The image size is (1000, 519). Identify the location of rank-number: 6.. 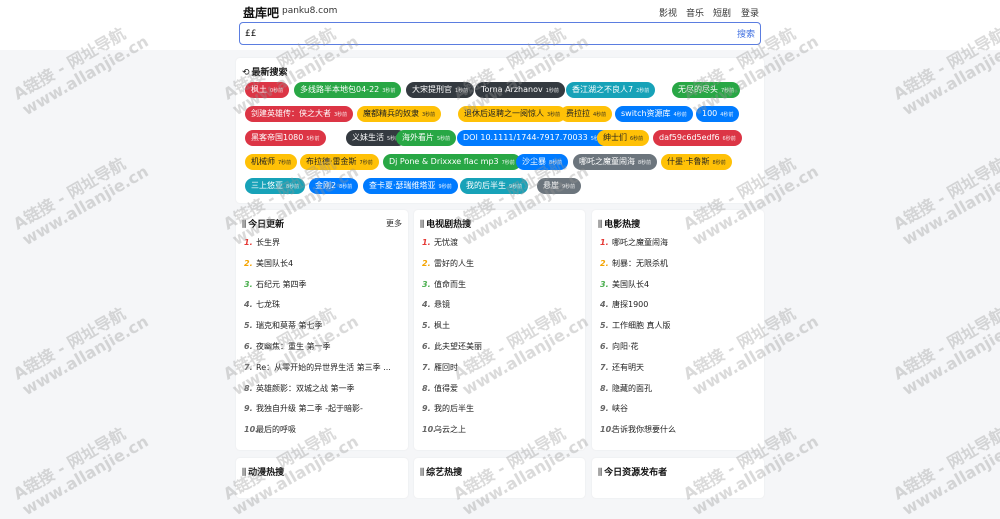
(248, 346).